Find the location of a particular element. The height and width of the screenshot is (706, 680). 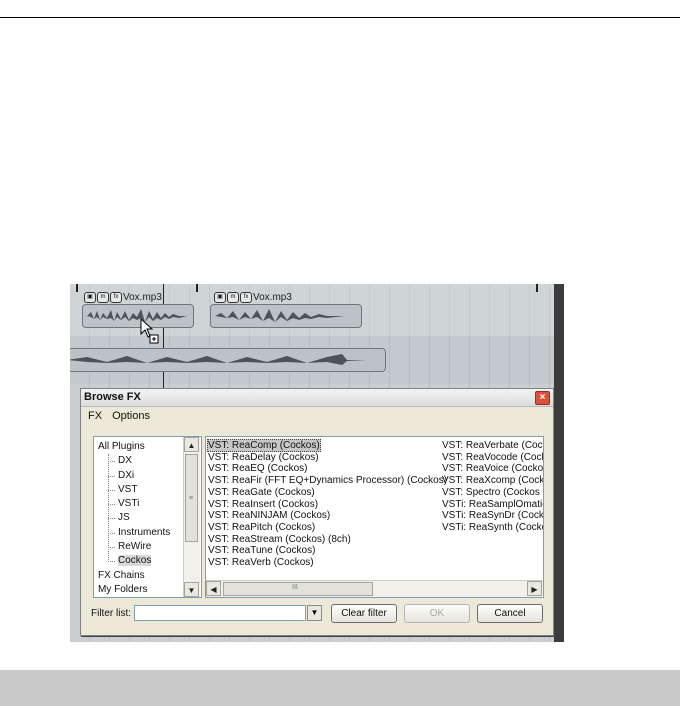

tree-item: All Plugins is located at coordinates (134, 447).